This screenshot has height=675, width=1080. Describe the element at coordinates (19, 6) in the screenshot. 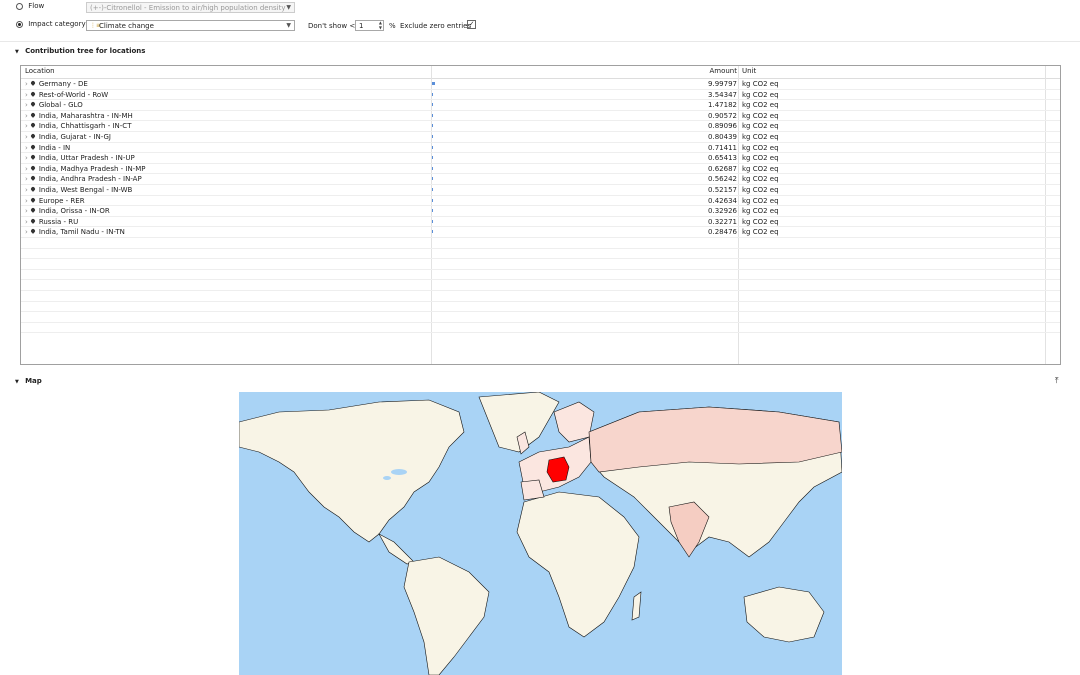

I see `flow-radio` at that location.